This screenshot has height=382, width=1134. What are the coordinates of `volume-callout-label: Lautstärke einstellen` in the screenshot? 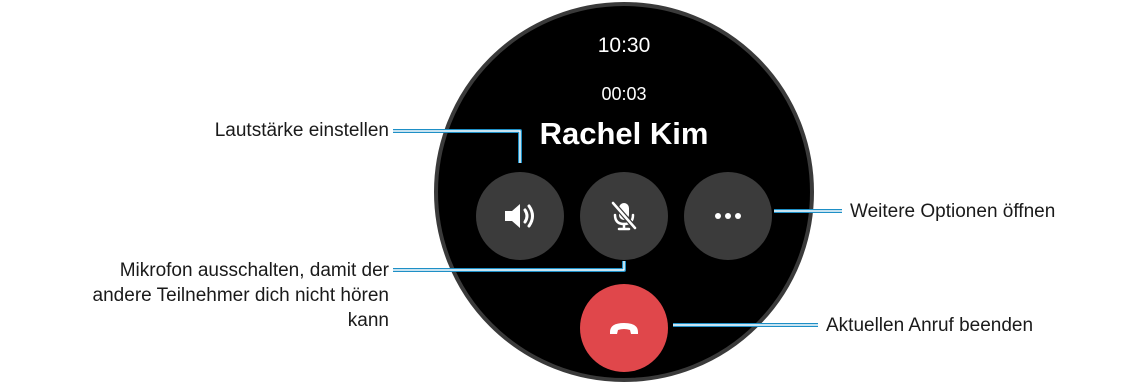 It's located at (301, 130).